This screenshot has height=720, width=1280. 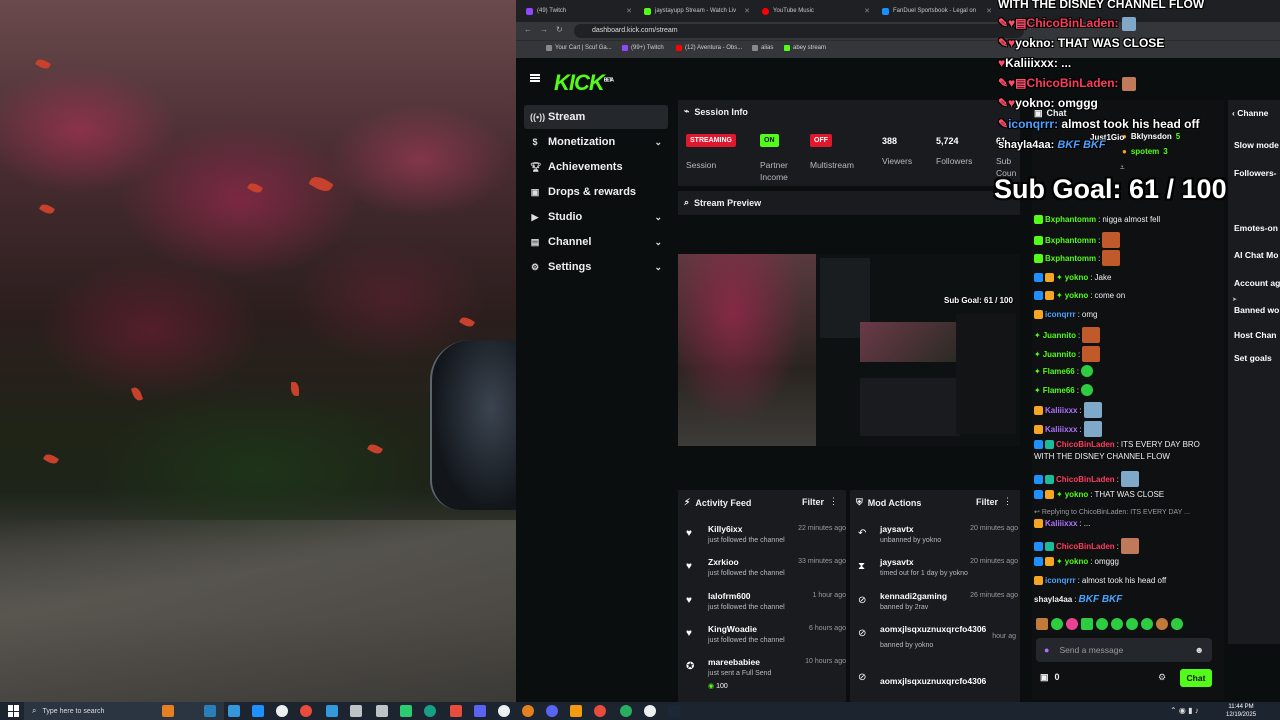 I want to click on url-field: dashboard.kick.com/stream, so click(x=799, y=31).